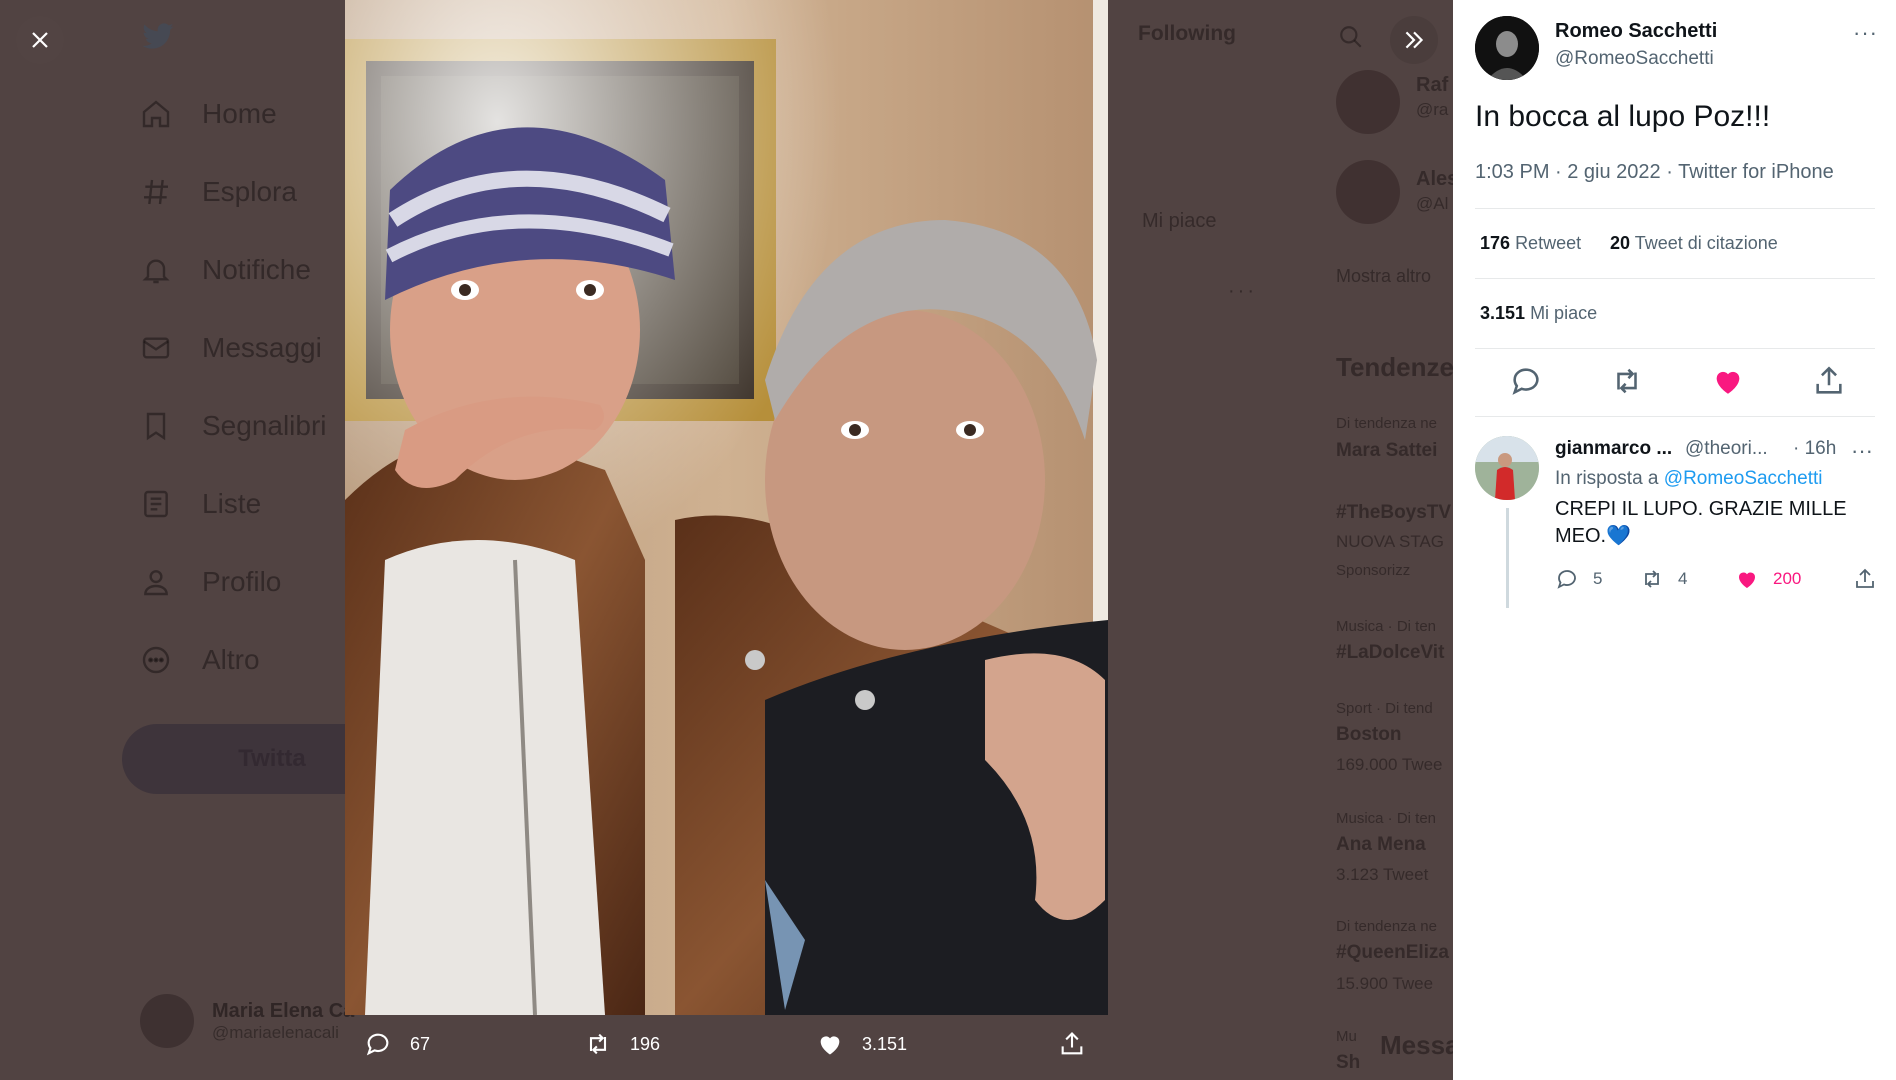 This screenshot has height=1080, width=1896. What do you see at coordinates (1386, 451) in the screenshot?
I see `trend-name: Mara Sattei` at bounding box center [1386, 451].